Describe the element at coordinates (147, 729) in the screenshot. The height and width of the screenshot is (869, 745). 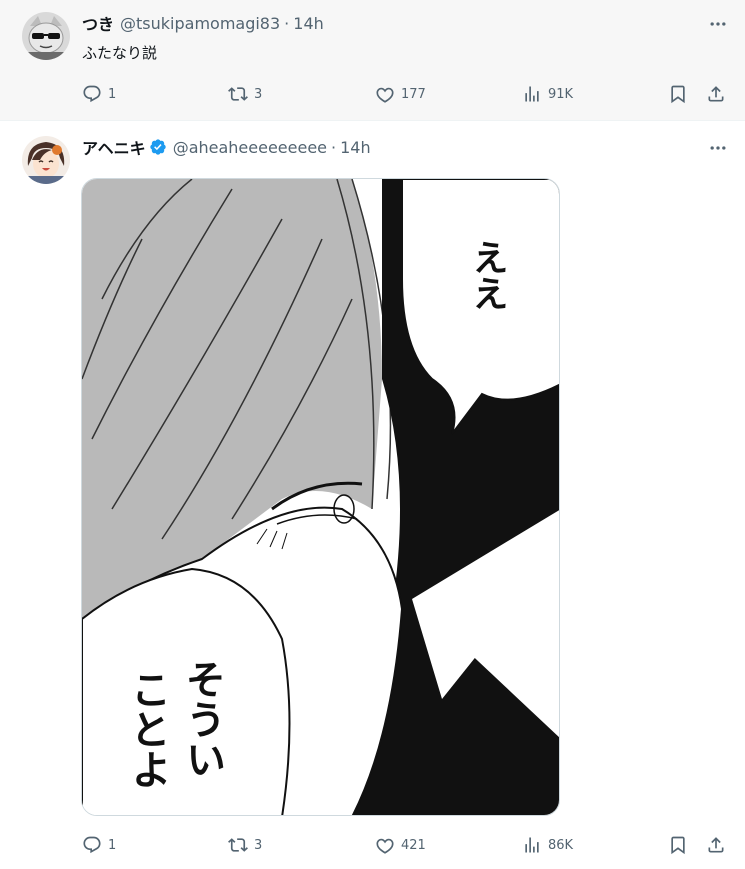
I see `bubble-text-bottom-2: ことよ` at that location.